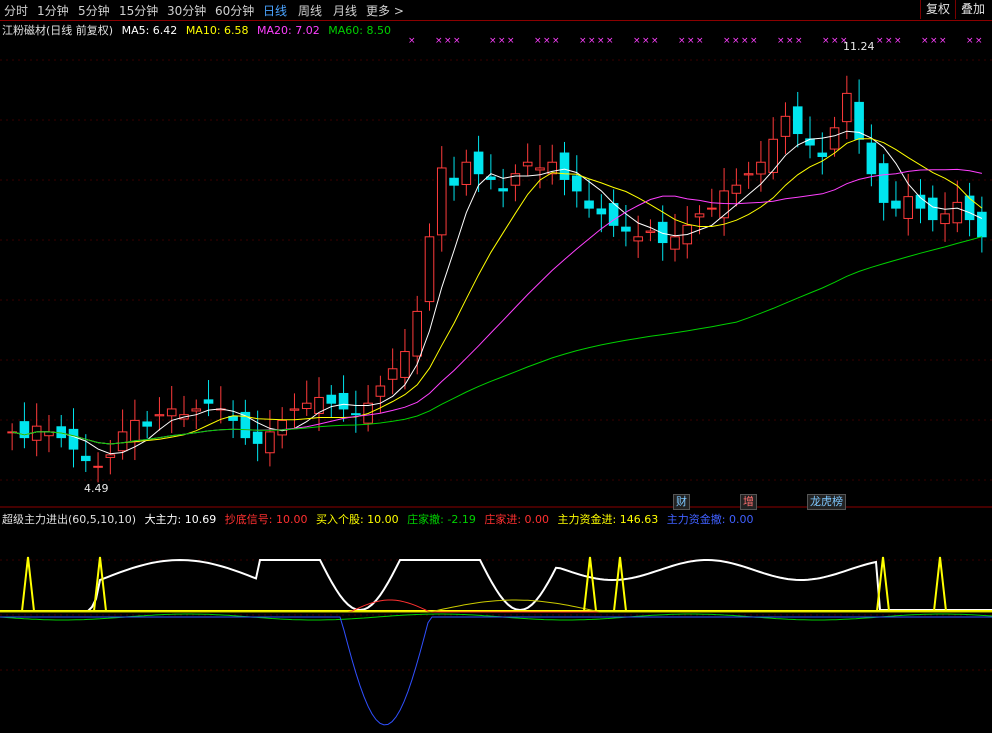 This screenshot has height=733, width=992. What do you see at coordinates (96, 488) in the screenshot?
I see `low-price-label: 4.49` at bounding box center [96, 488].